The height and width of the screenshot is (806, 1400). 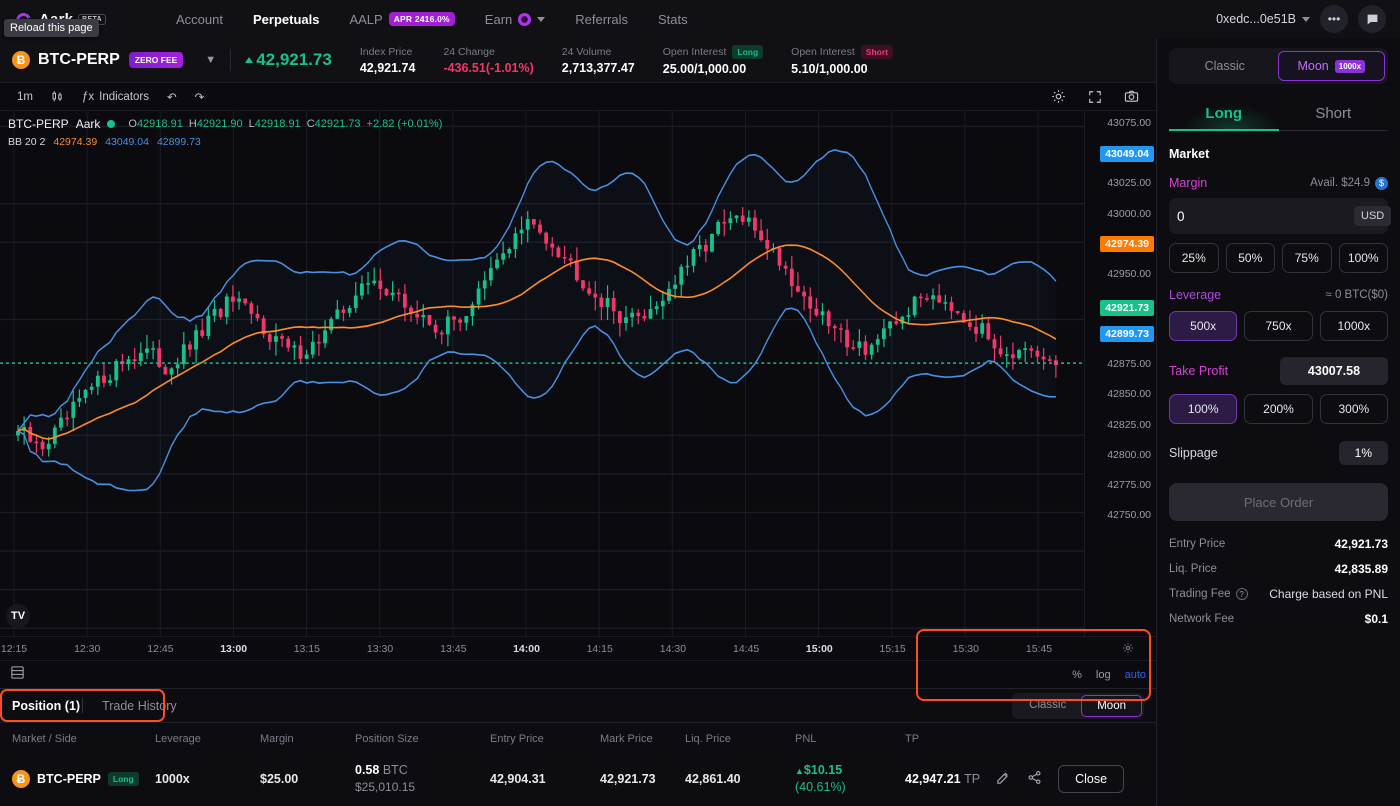 What do you see at coordinates (1278, 409) in the screenshot?
I see `tp-200-button: 200%` at bounding box center [1278, 409].